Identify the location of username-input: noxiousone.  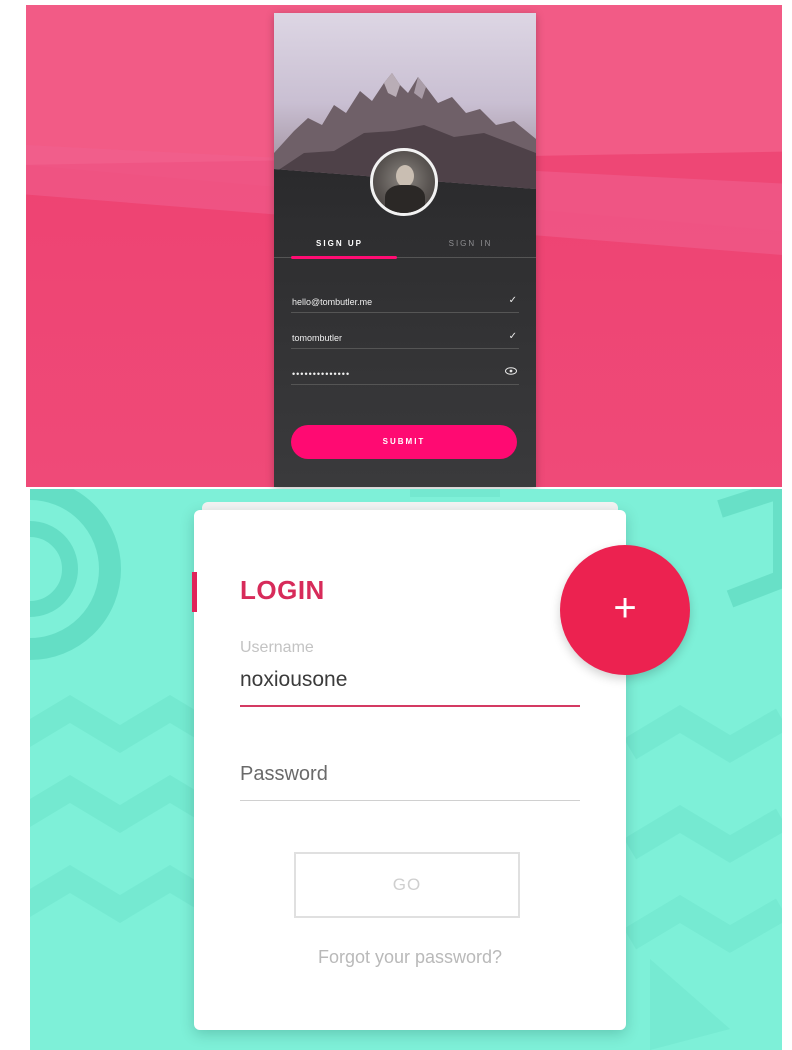
(293, 680).